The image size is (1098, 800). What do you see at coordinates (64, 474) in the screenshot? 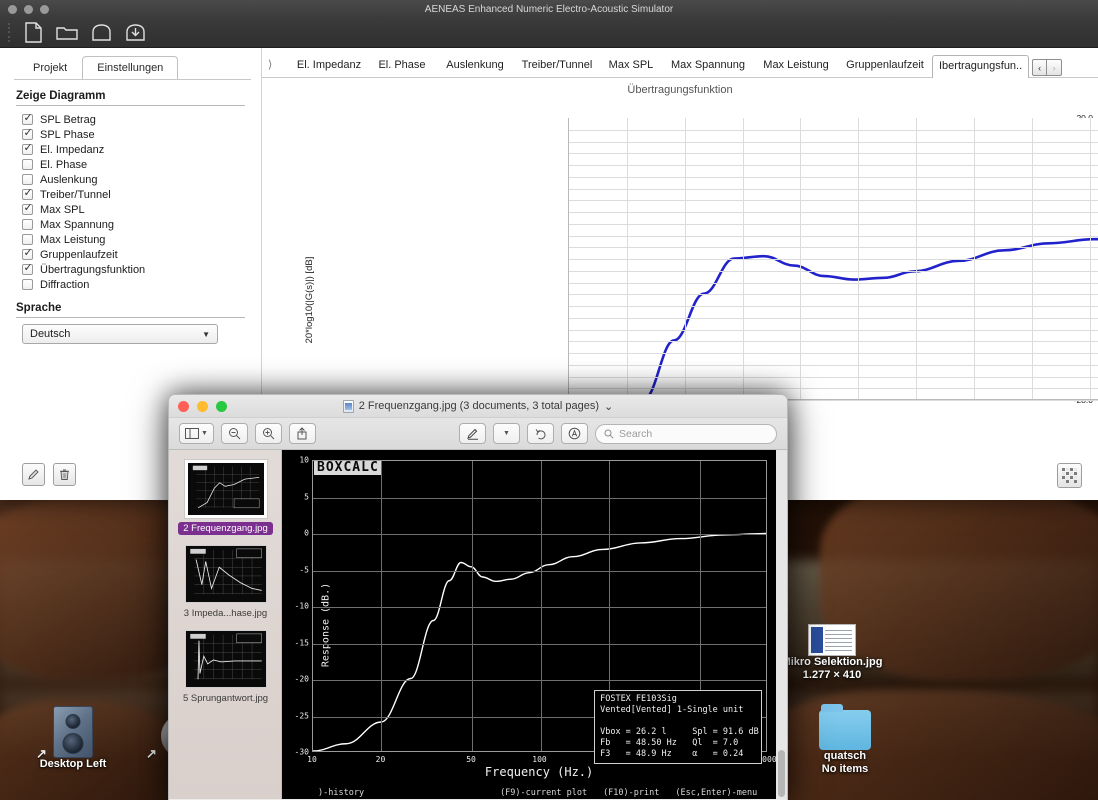
I see `delete-button` at bounding box center [64, 474].